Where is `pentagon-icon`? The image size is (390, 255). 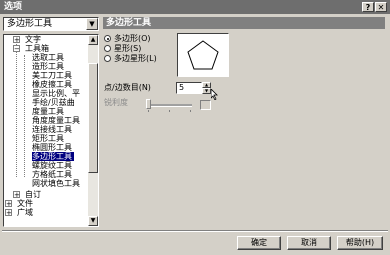
pentagon-icon is located at coordinates (203, 55).